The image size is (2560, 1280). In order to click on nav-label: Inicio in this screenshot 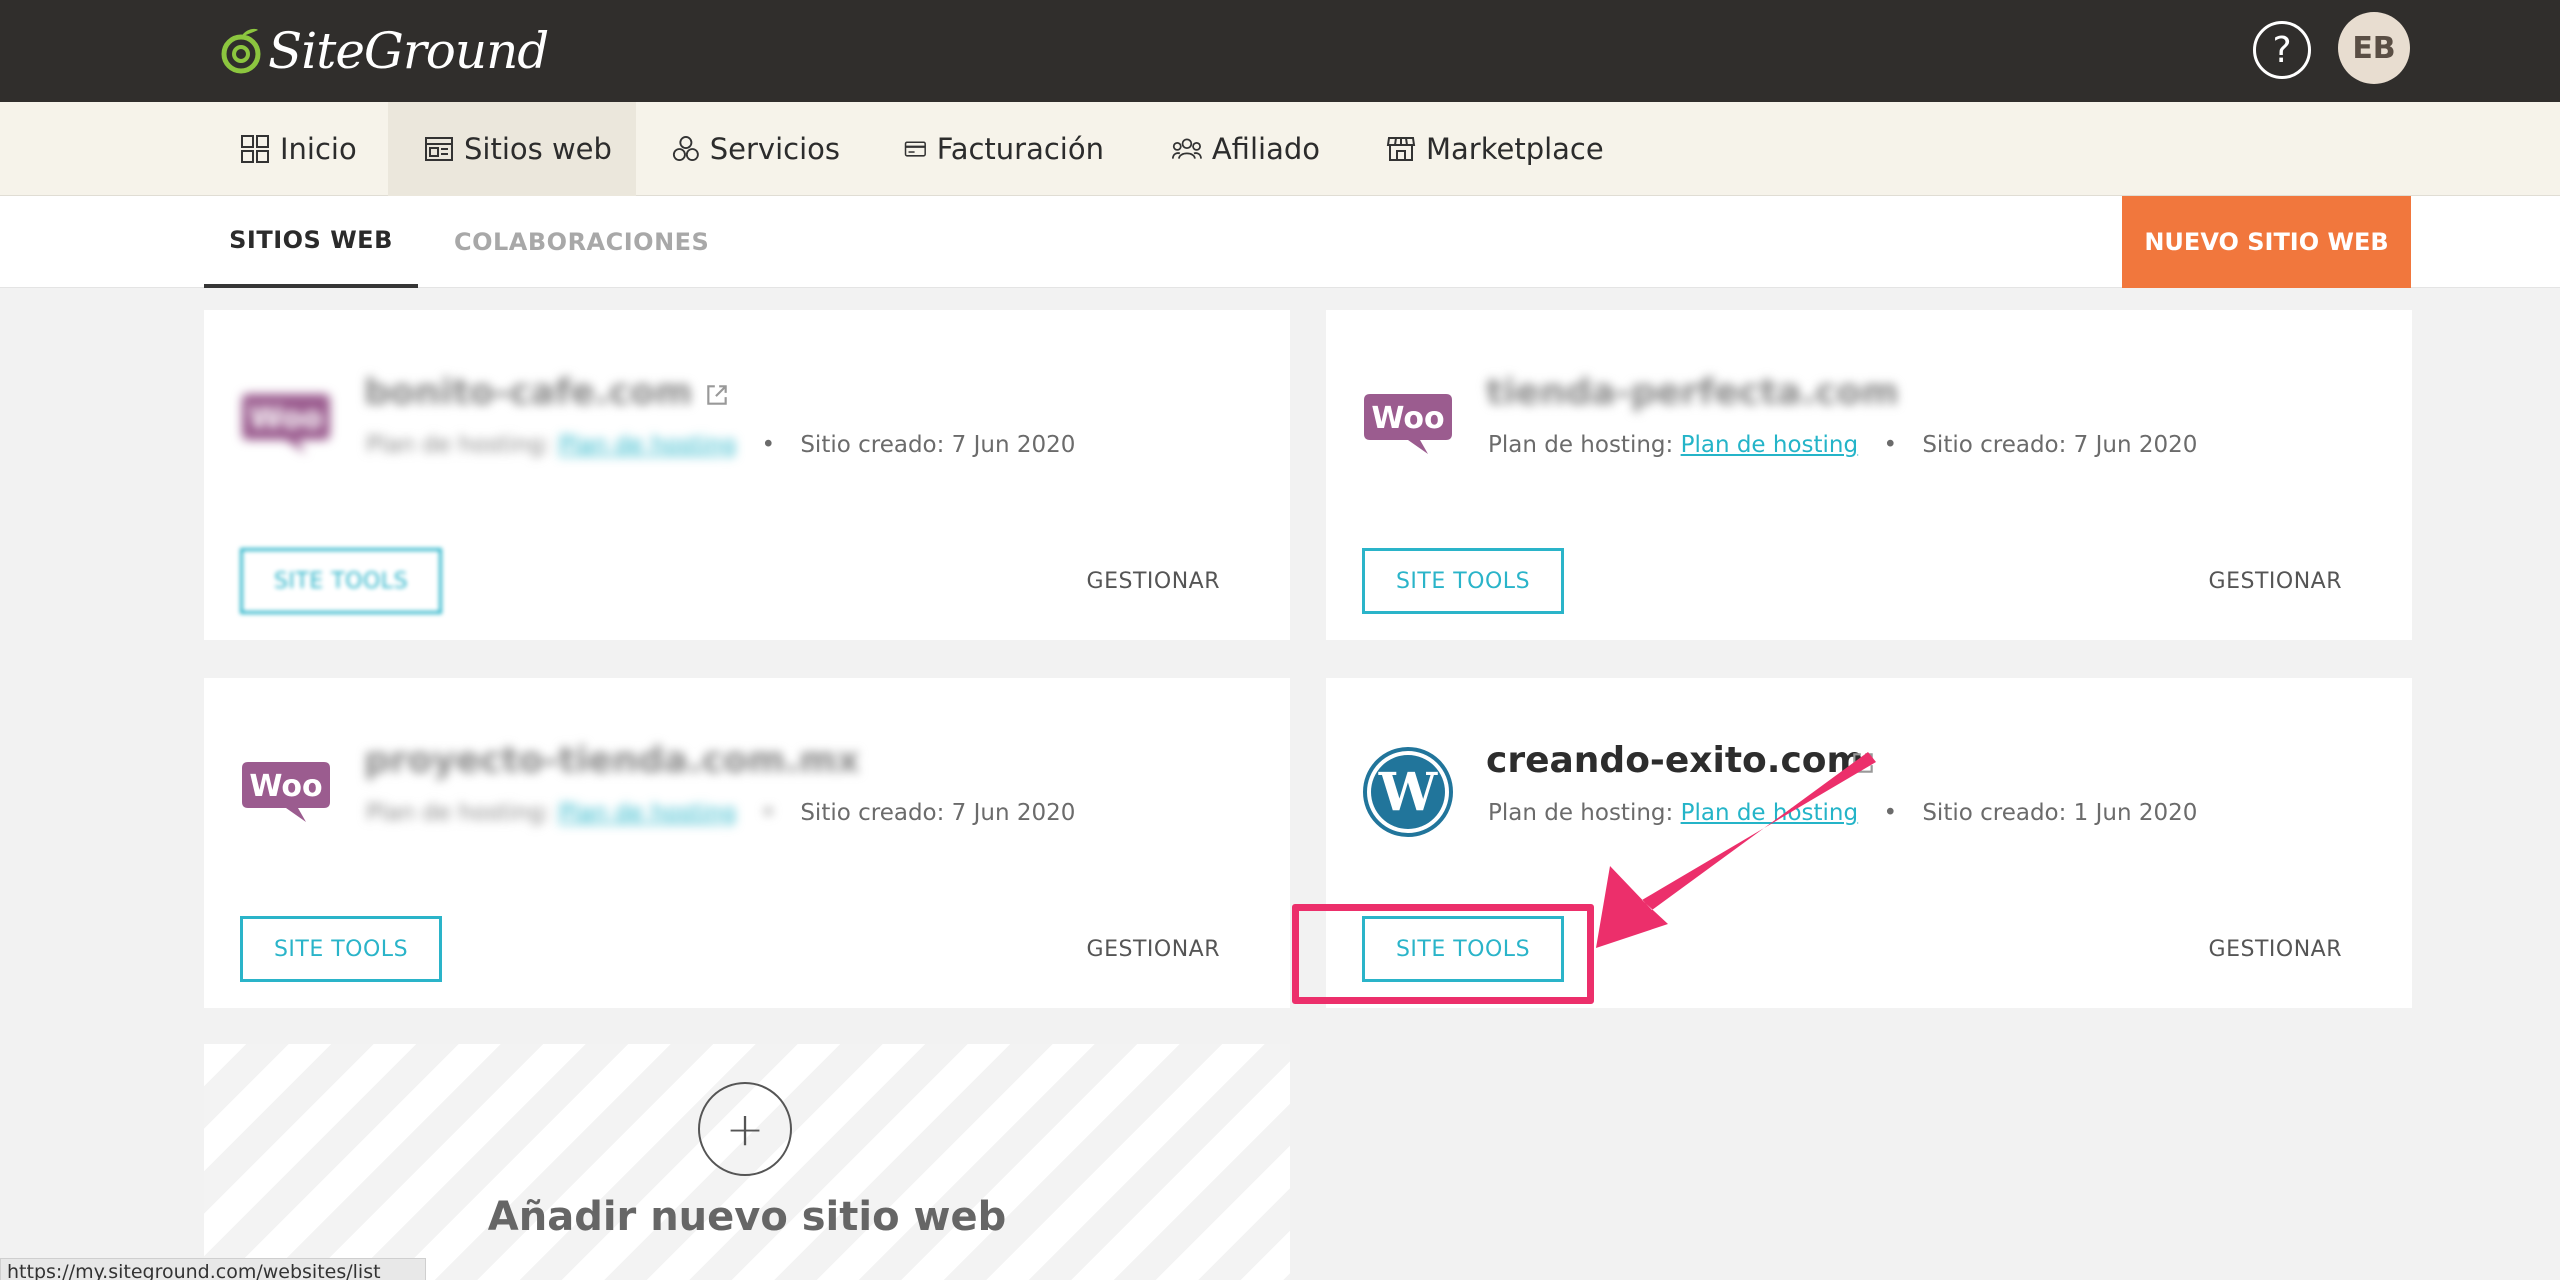, I will do `click(318, 149)`.